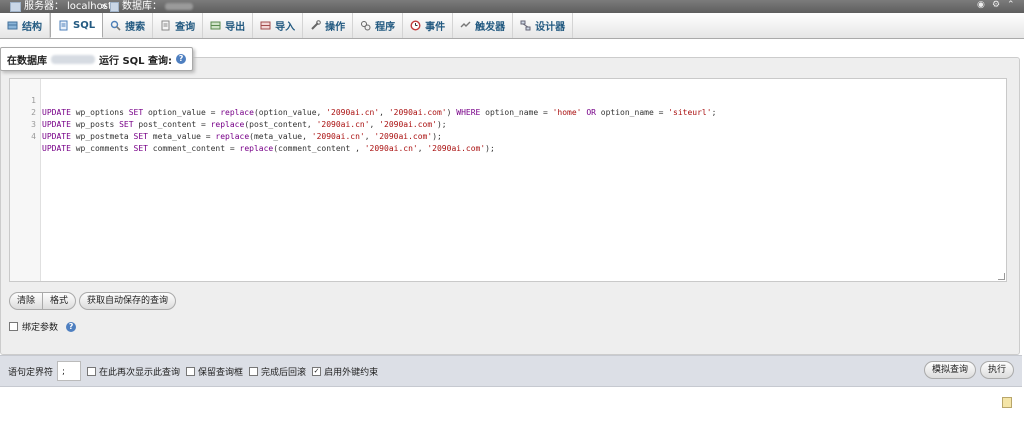 The height and width of the screenshot is (422, 1024). What do you see at coordinates (15, 6) in the screenshot?
I see `server-icon` at bounding box center [15, 6].